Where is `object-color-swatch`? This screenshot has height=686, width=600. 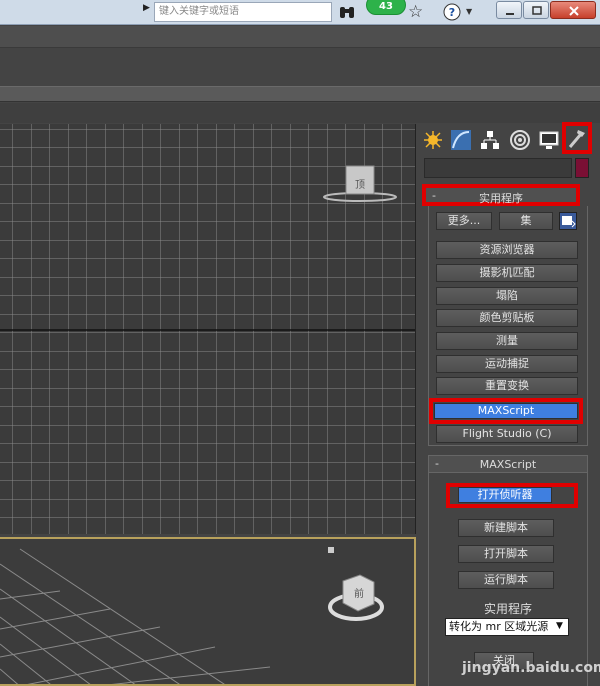 object-color-swatch is located at coordinates (582, 168).